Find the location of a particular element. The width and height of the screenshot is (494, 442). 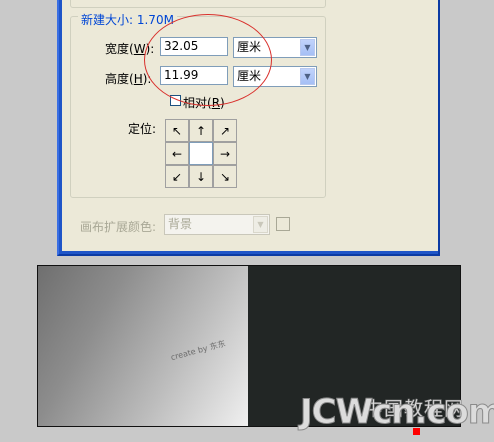

arrow-down-right-icon: ↘ is located at coordinates (225, 176).